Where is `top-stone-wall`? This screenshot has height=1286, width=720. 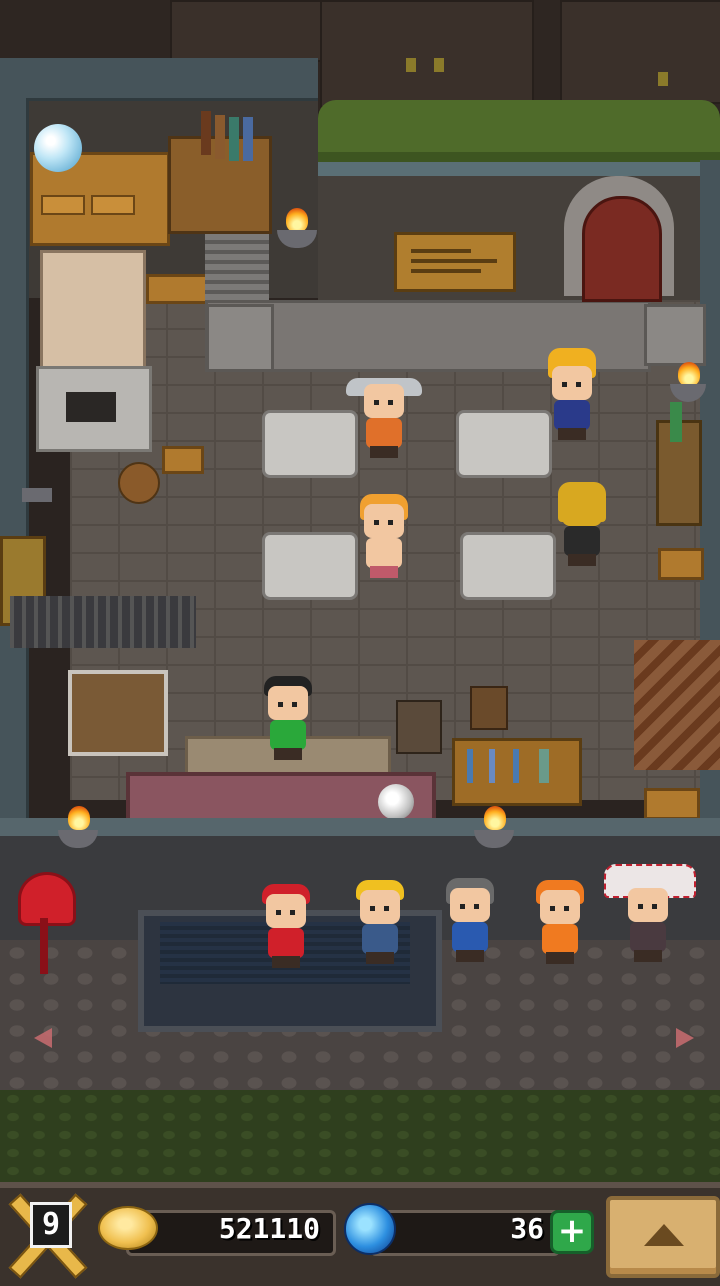
top-stone-wall is located at coordinates (172, 79).